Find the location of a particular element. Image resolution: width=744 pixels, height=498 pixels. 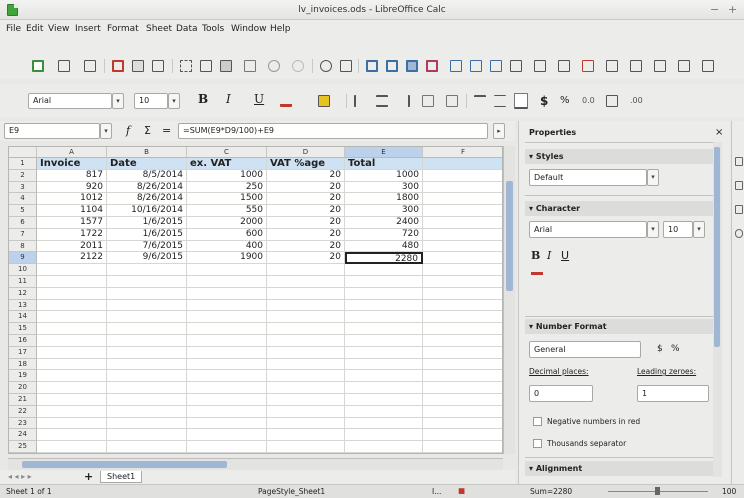

table-cell: 550 is located at coordinates (227, 211).